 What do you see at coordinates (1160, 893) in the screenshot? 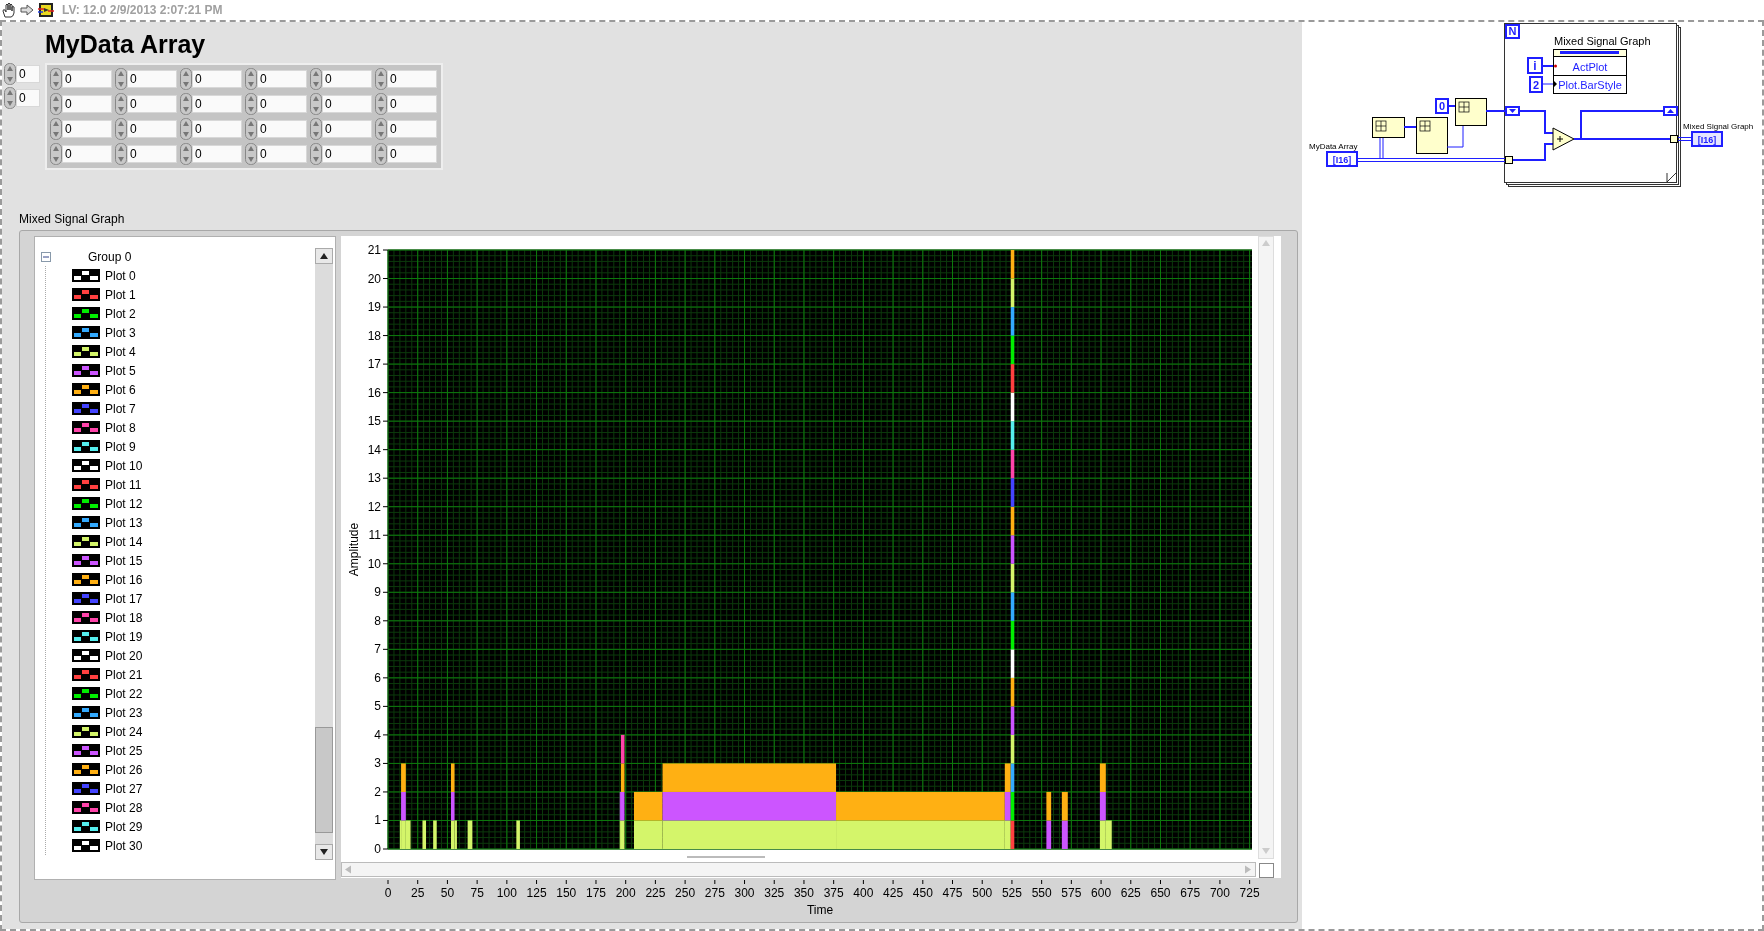
I see `axis-tick-label: 650` at bounding box center [1160, 893].